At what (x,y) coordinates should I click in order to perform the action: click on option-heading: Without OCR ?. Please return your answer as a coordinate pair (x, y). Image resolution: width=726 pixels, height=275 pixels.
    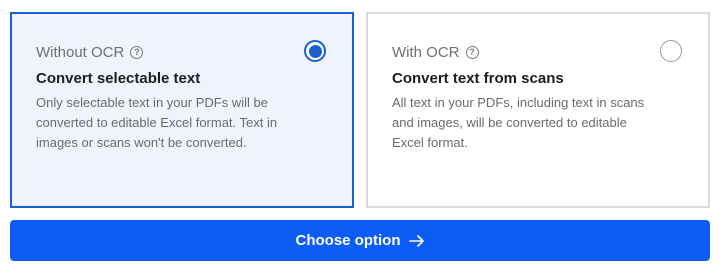
    Looking at the image, I should click on (182, 52).